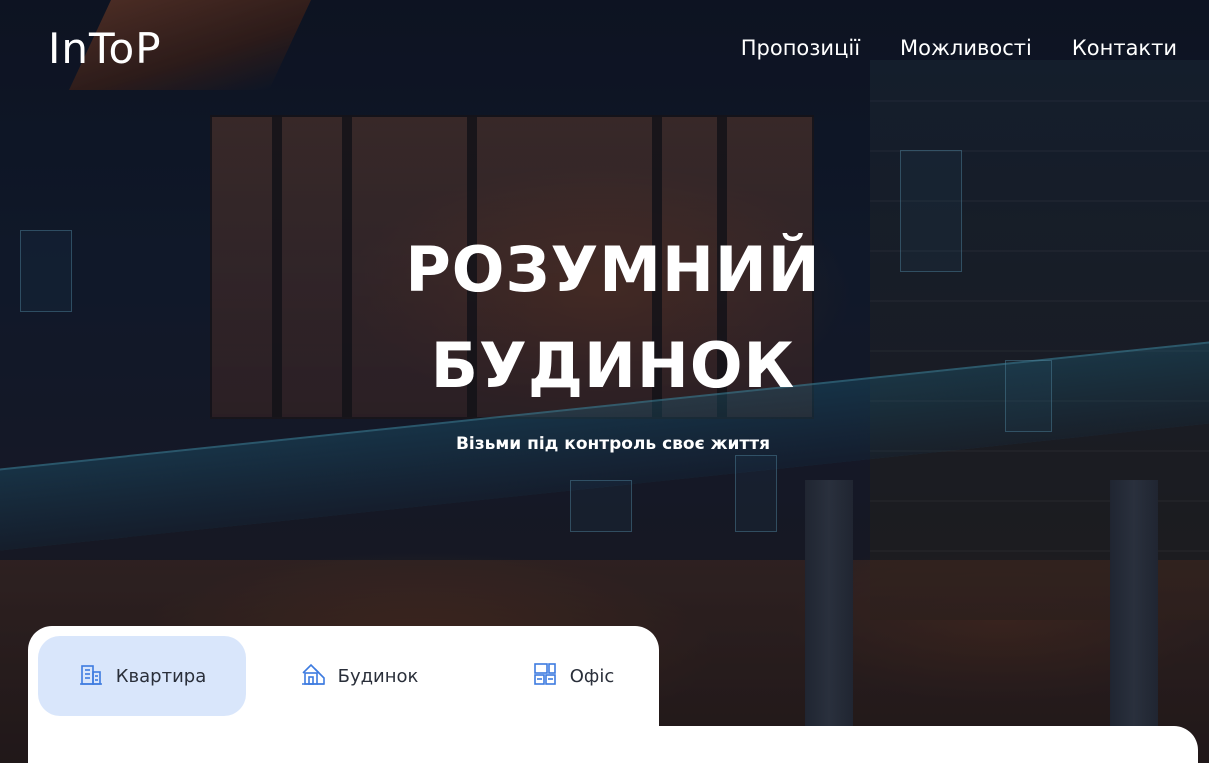 The image size is (1209, 763). Describe the element at coordinates (613, 269) in the screenshot. I see `hero-title-line1: РОЗУМНИЙ` at that location.